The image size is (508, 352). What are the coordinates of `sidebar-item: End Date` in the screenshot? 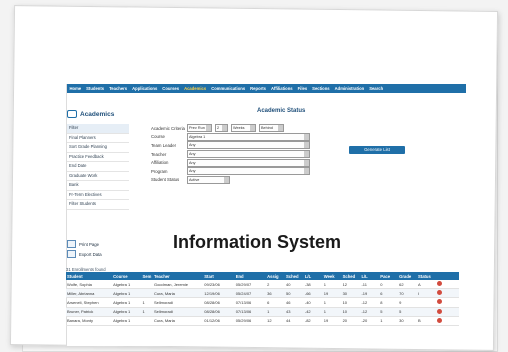 It's located at (98, 167).